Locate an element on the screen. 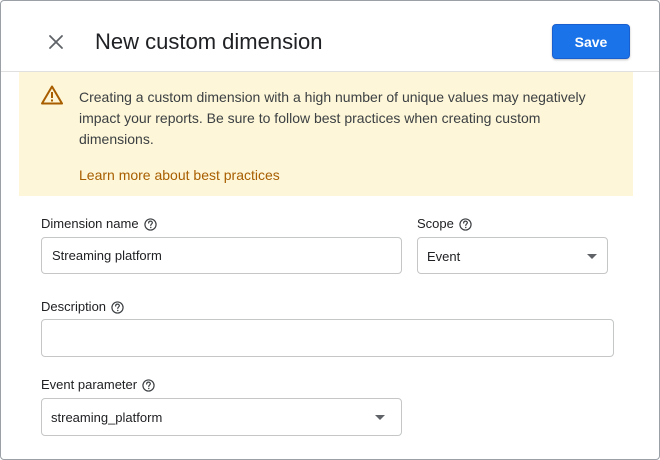 Image resolution: width=660 pixels, height=460 pixels. event-parameter-select-value: streaming_platform is located at coordinates (107, 417).